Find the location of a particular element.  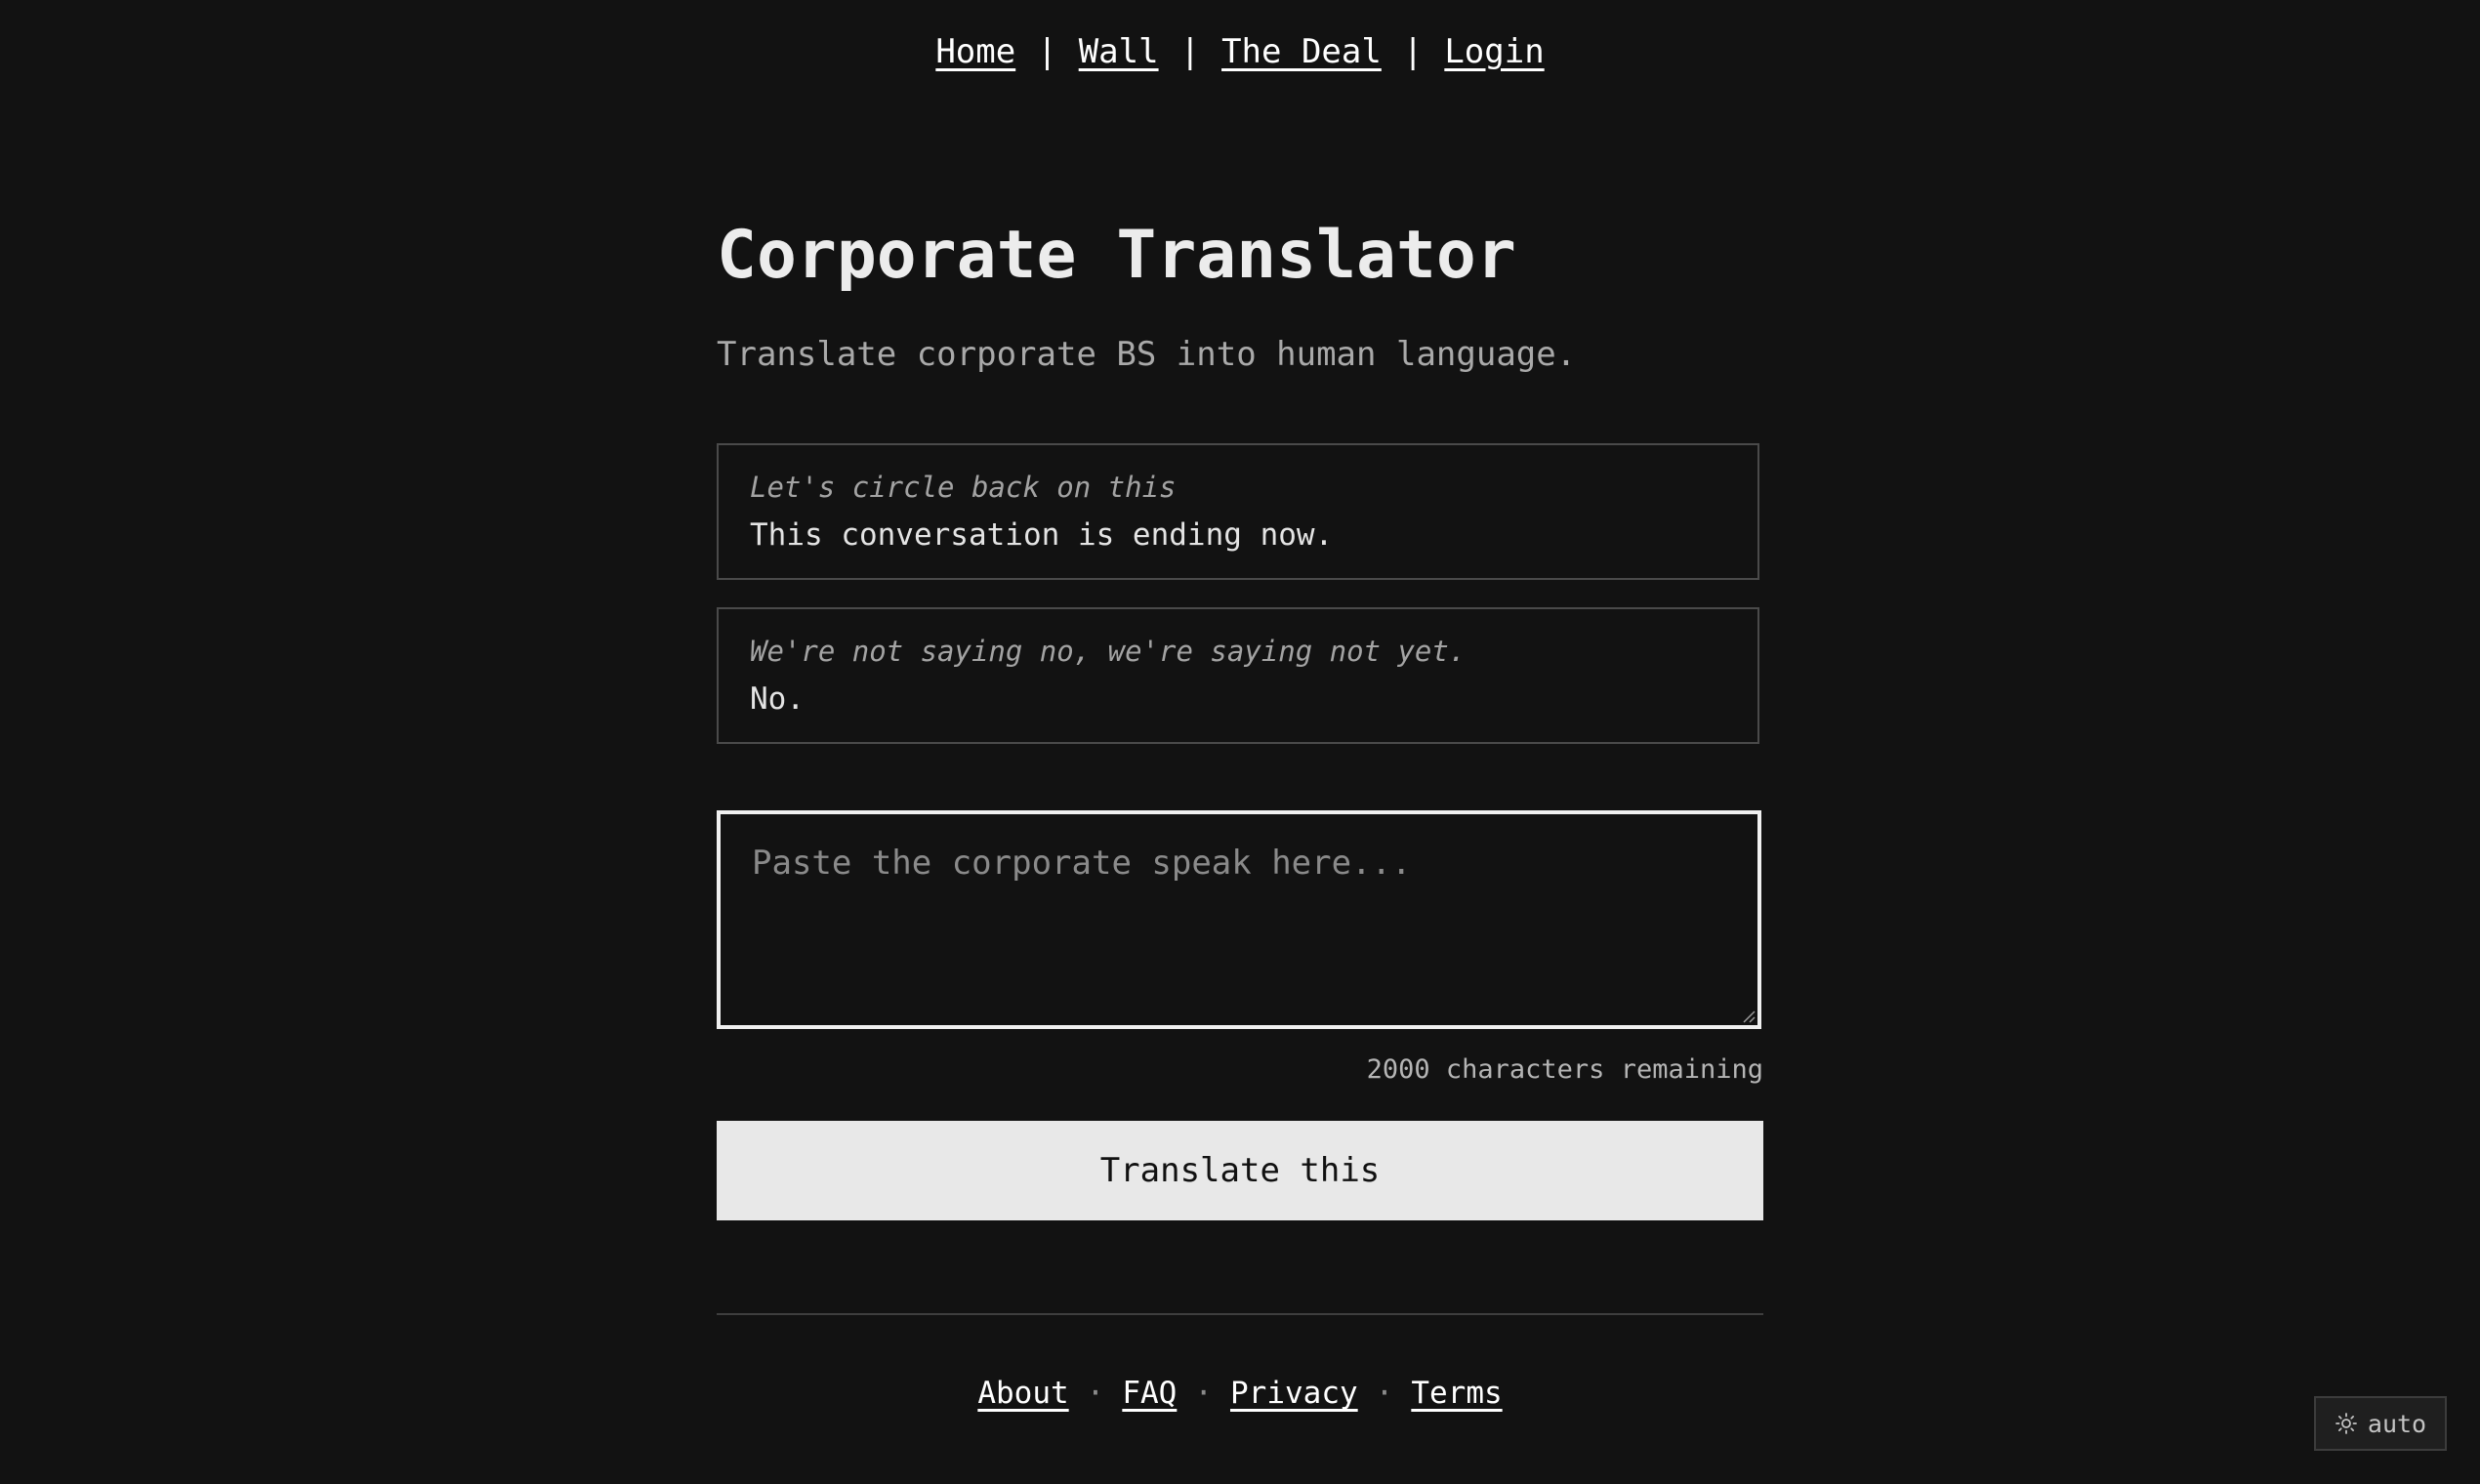

characters-remaining-counter: 2000 characters remaining is located at coordinates (1564, 1069).